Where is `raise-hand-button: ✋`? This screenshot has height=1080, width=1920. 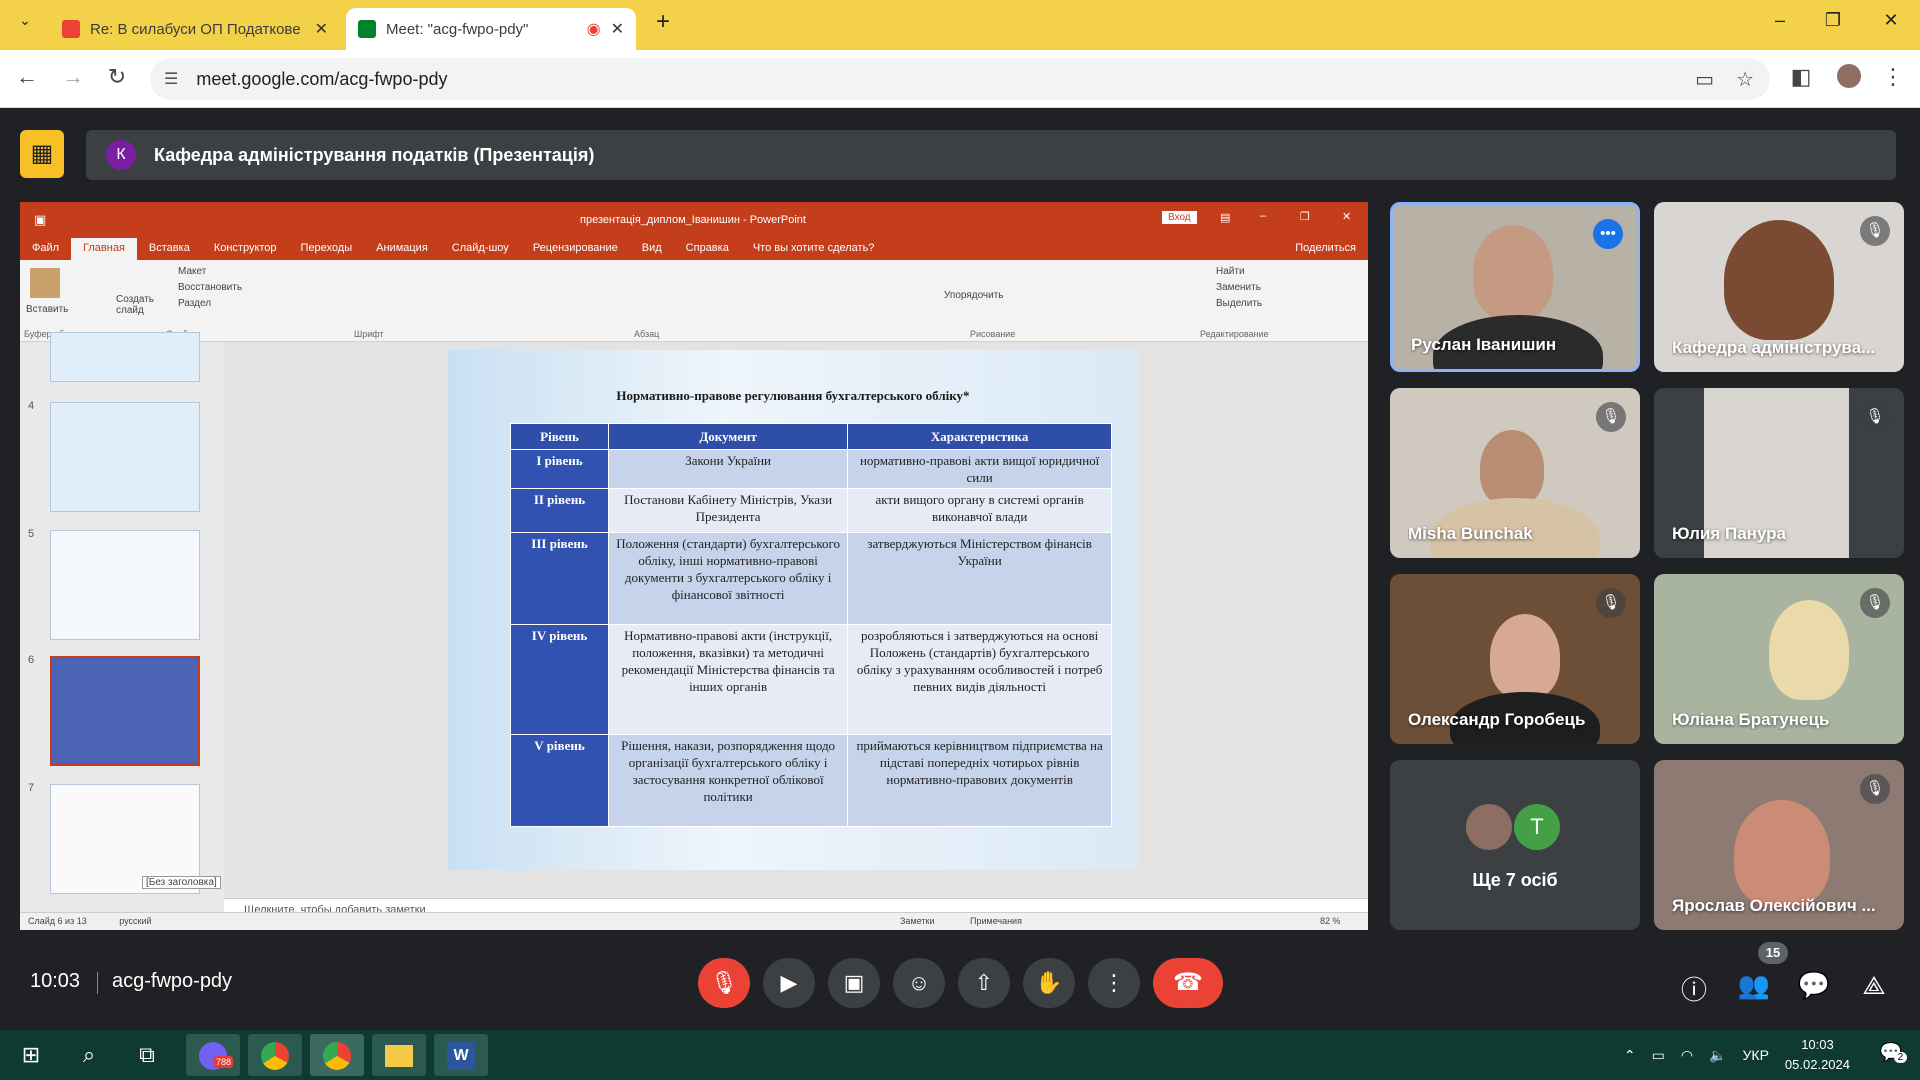
raise-hand-button: ✋ is located at coordinates (1049, 983).